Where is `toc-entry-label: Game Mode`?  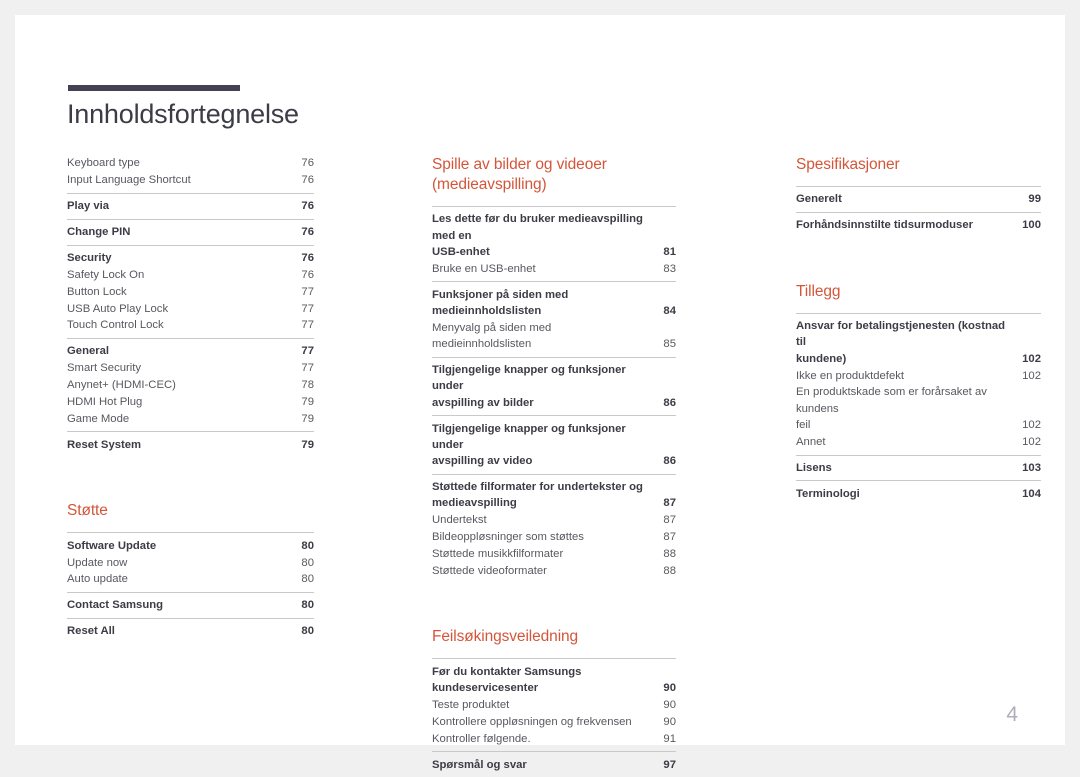 toc-entry-label: Game Mode is located at coordinates (98, 418).